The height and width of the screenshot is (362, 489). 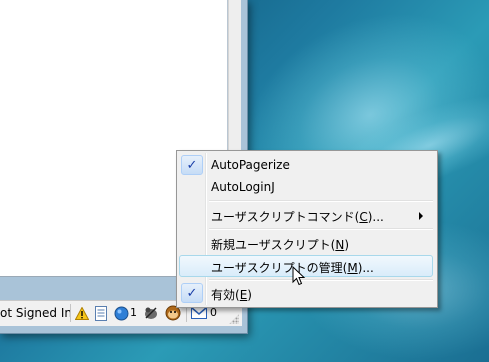 I want to click on chat-icon, so click(x=121, y=313).